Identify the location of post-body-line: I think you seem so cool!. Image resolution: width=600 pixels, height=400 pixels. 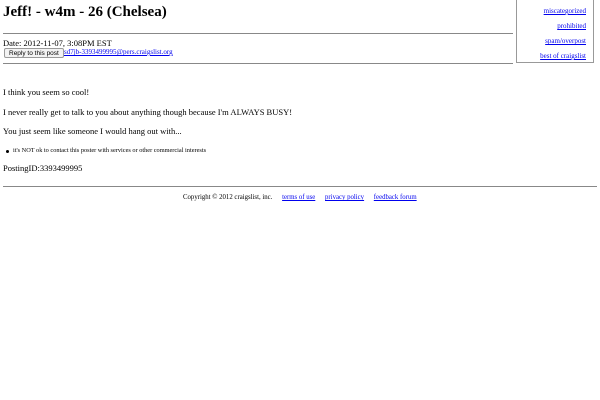
(46, 92).